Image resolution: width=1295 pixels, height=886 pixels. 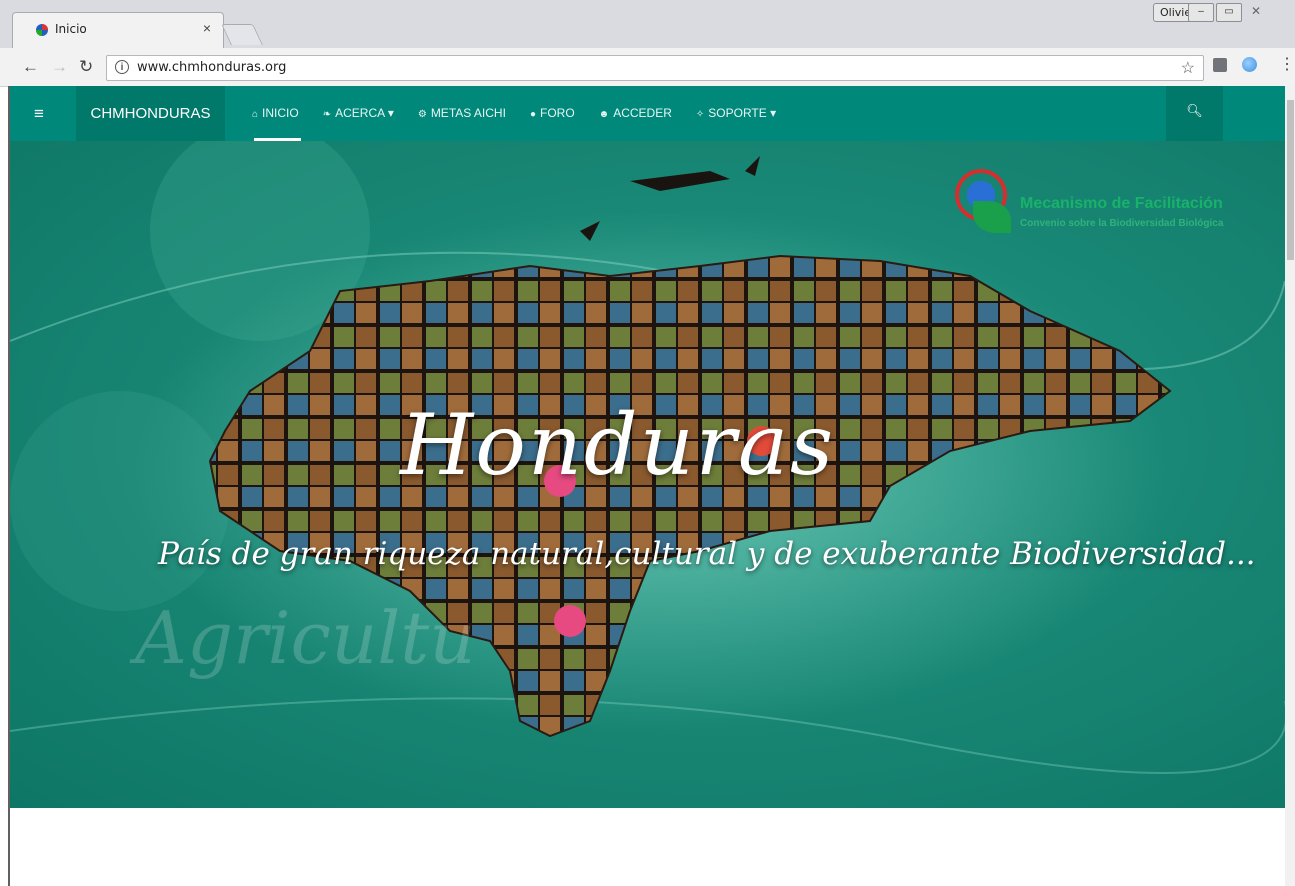 I want to click on nav-item-soporte: ✧ SOPORTE ▾, so click(x=736, y=113).